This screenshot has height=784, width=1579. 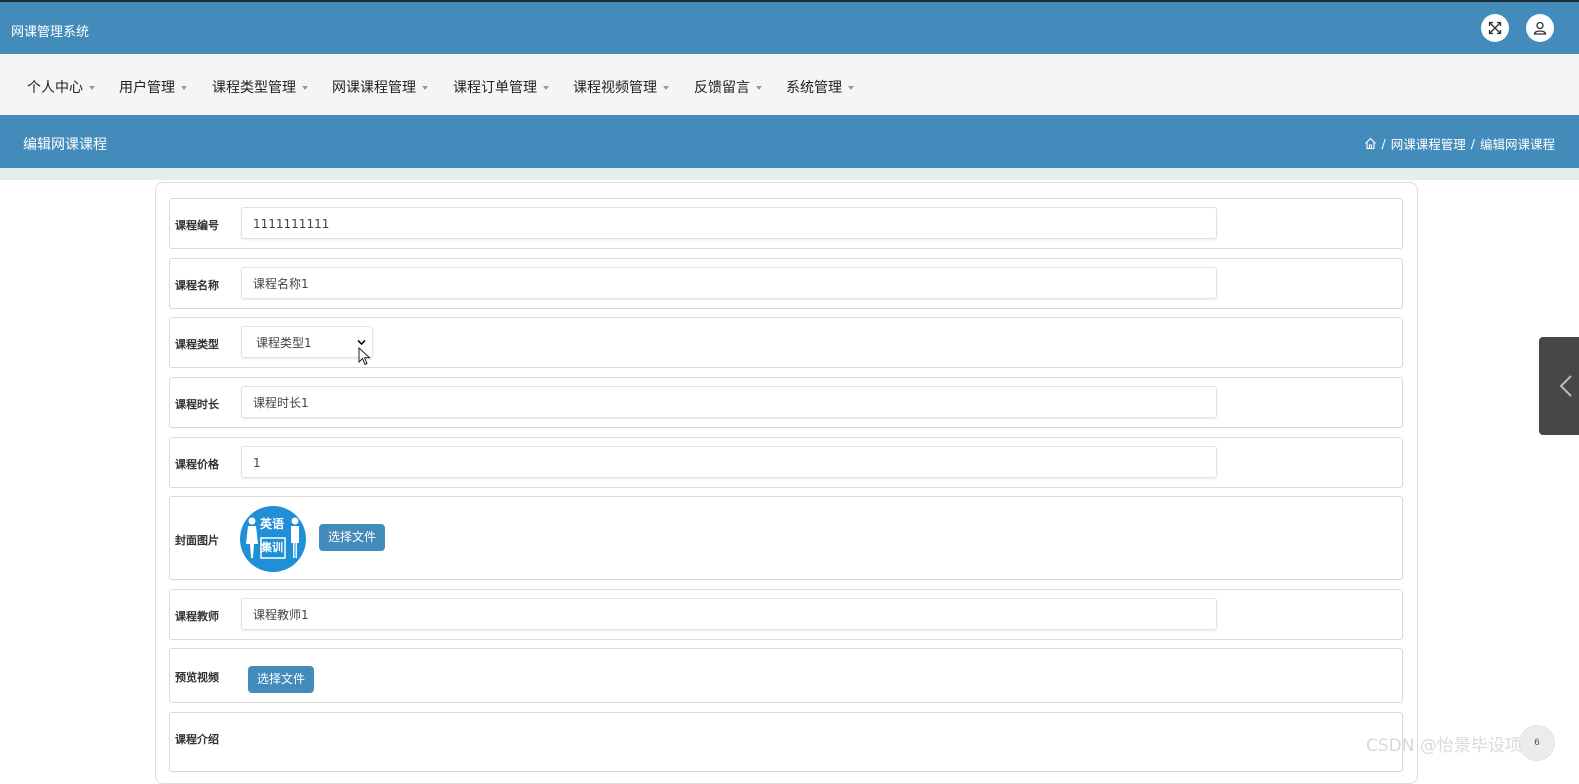 What do you see at coordinates (55, 88) in the screenshot?
I see `nav-label: 个人中心` at bounding box center [55, 88].